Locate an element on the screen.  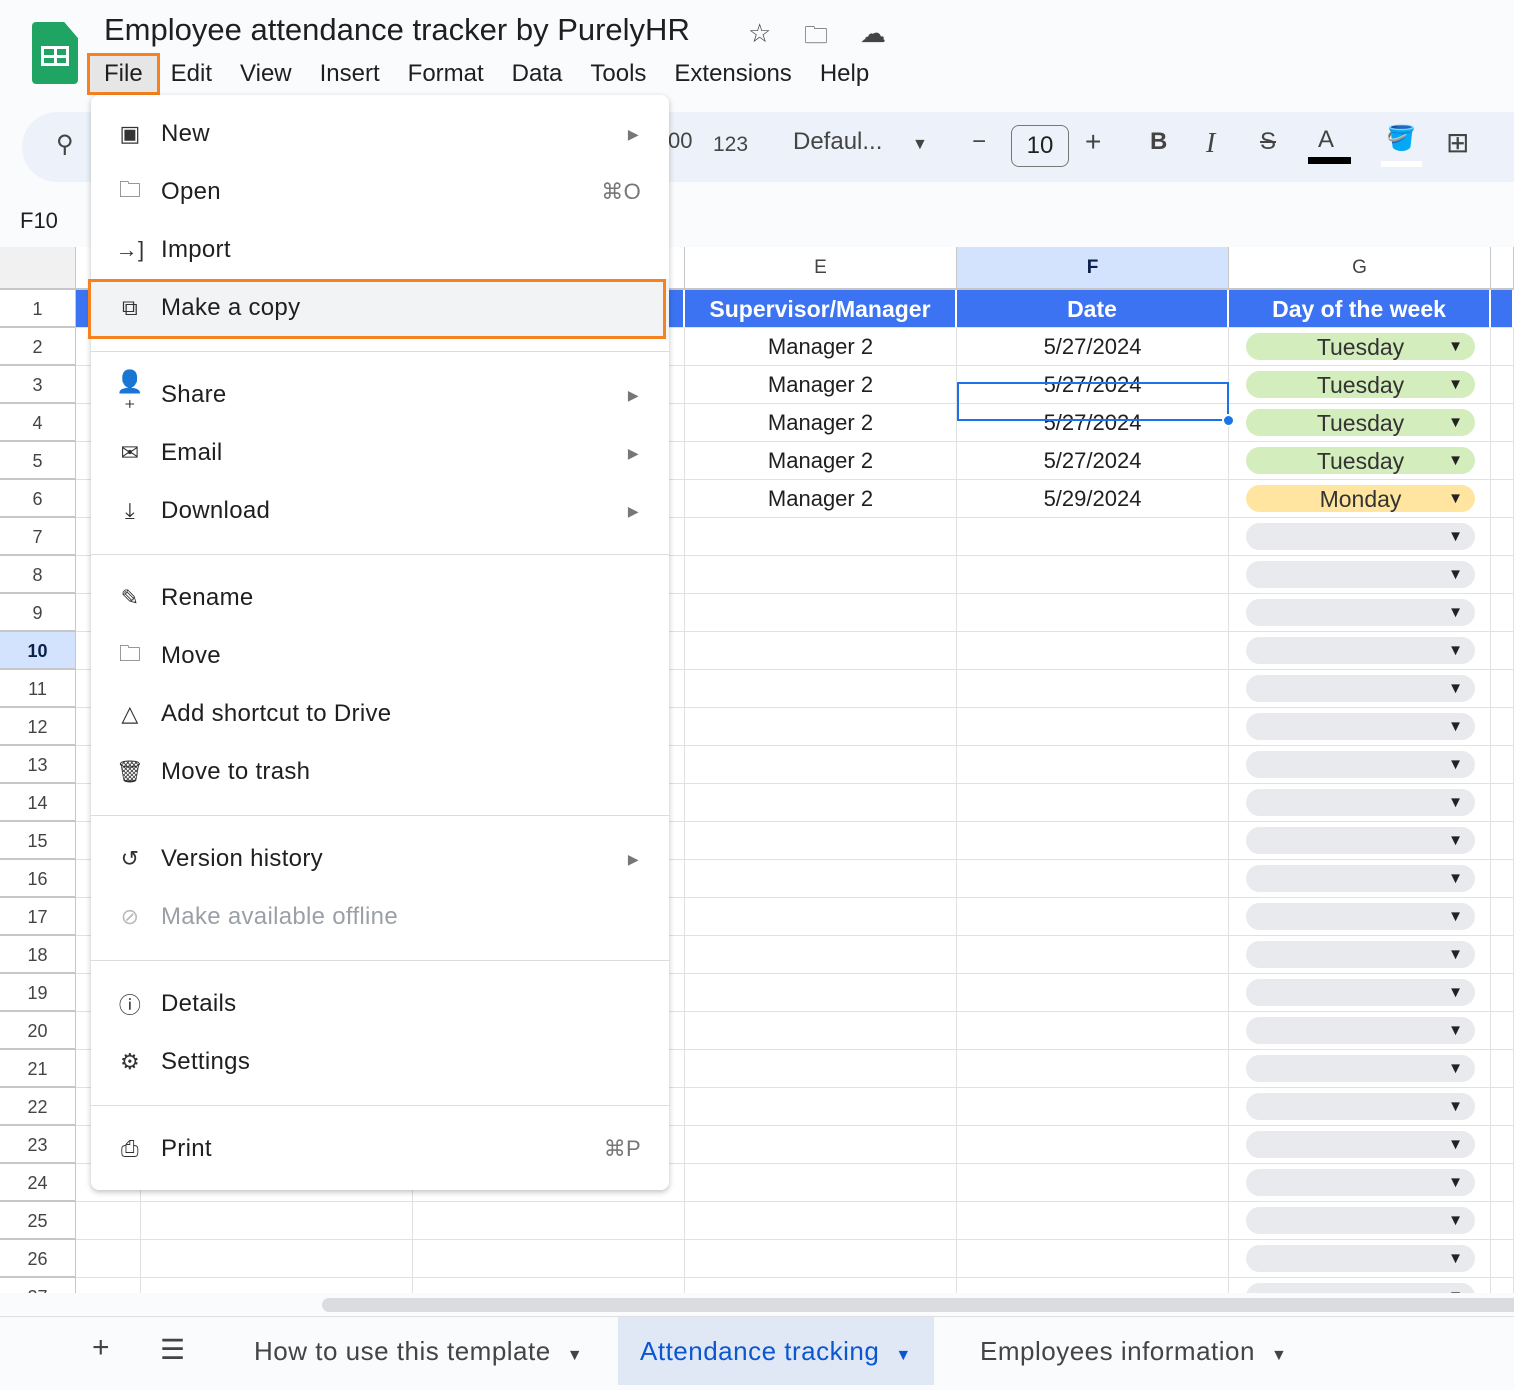
horizontal-scrollbar is located at coordinates (918, 1305).